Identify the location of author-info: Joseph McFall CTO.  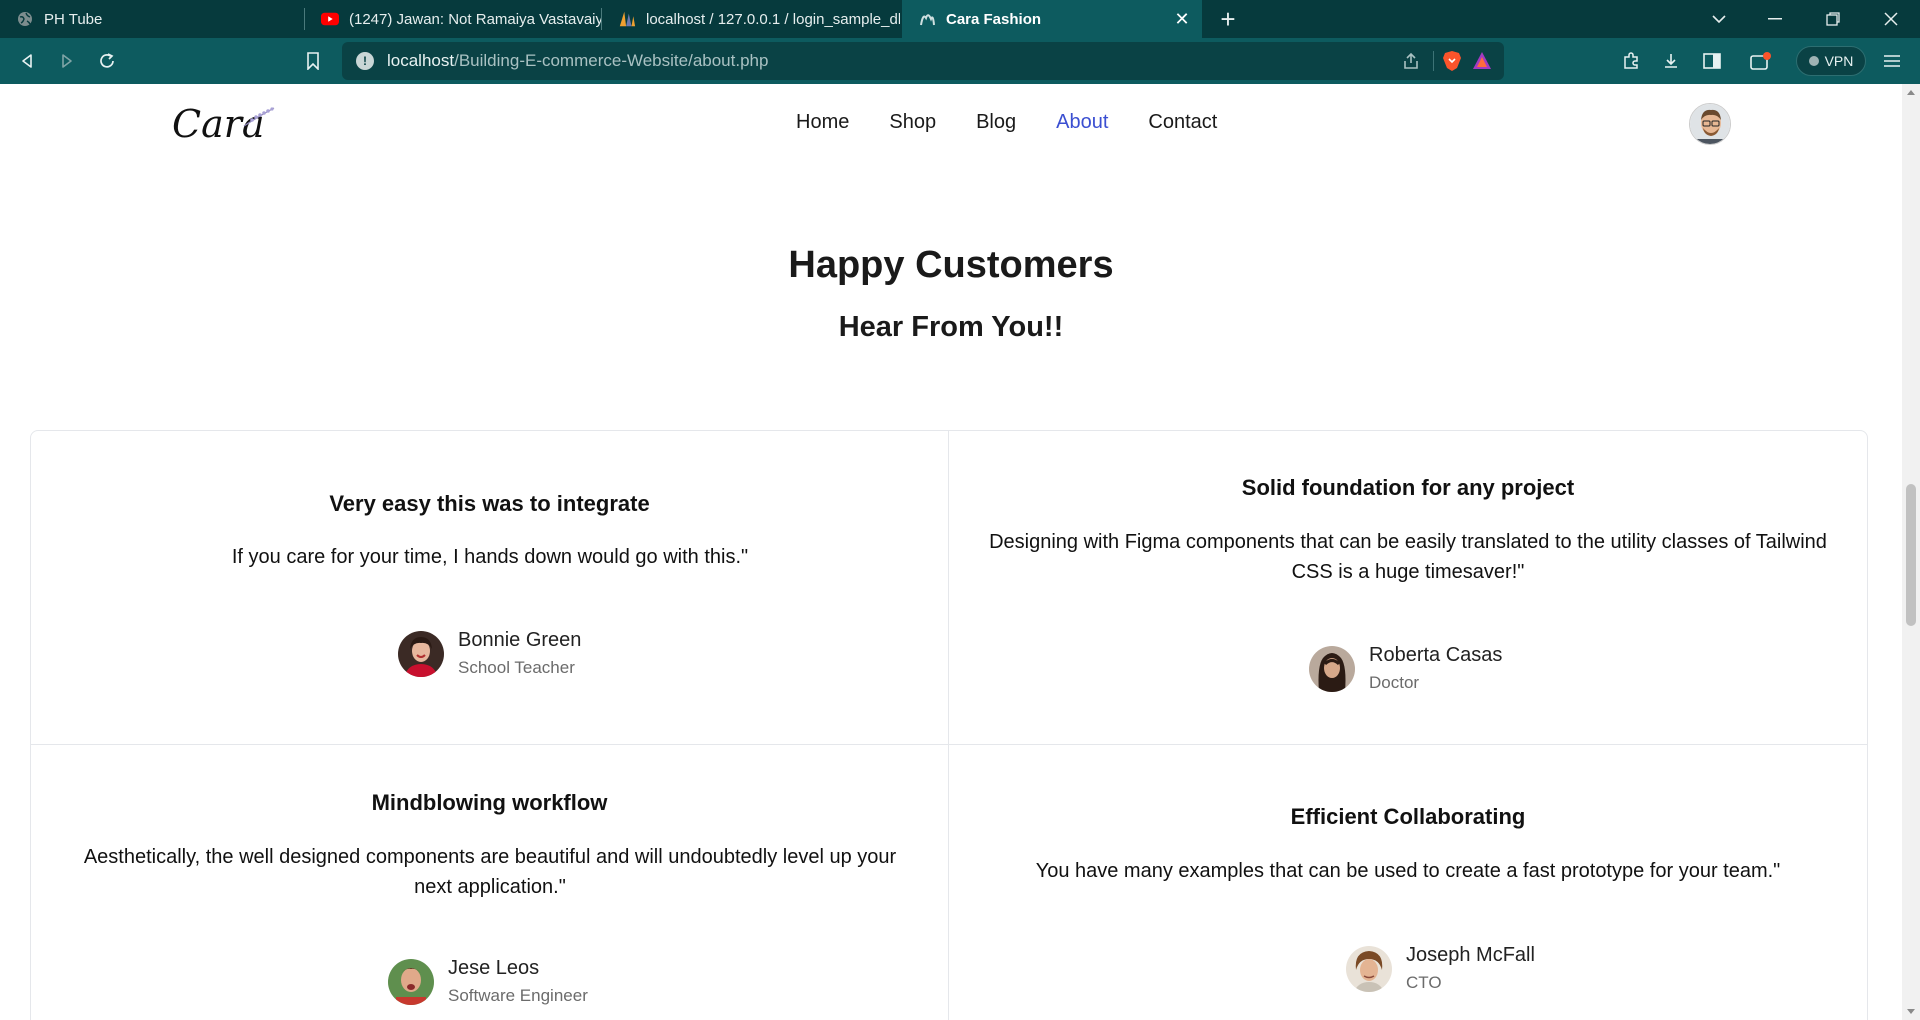
(1470, 968).